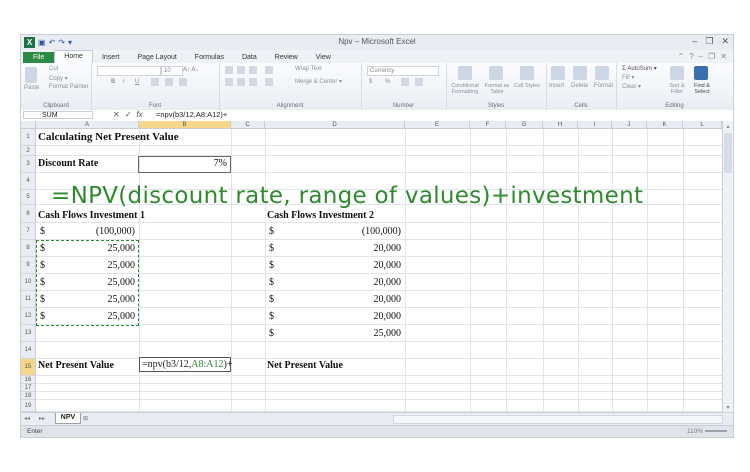 This screenshot has height=472, width=750. Describe the element at coordinates (116, 115) in the screenshot. I see `cancel-icon: ✕` at that location.